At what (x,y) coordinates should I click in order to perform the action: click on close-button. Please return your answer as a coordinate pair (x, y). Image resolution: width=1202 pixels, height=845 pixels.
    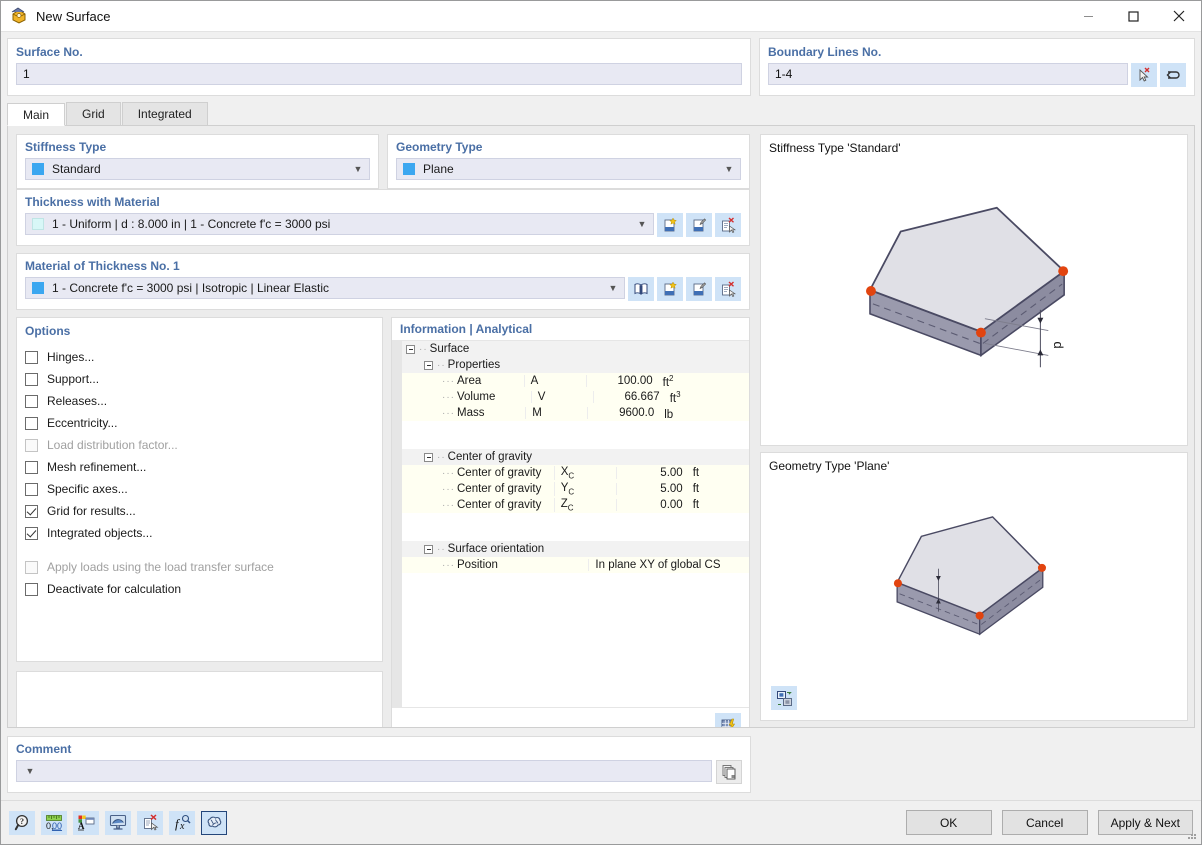
    Looking at the image, I should click on (1178, 16).